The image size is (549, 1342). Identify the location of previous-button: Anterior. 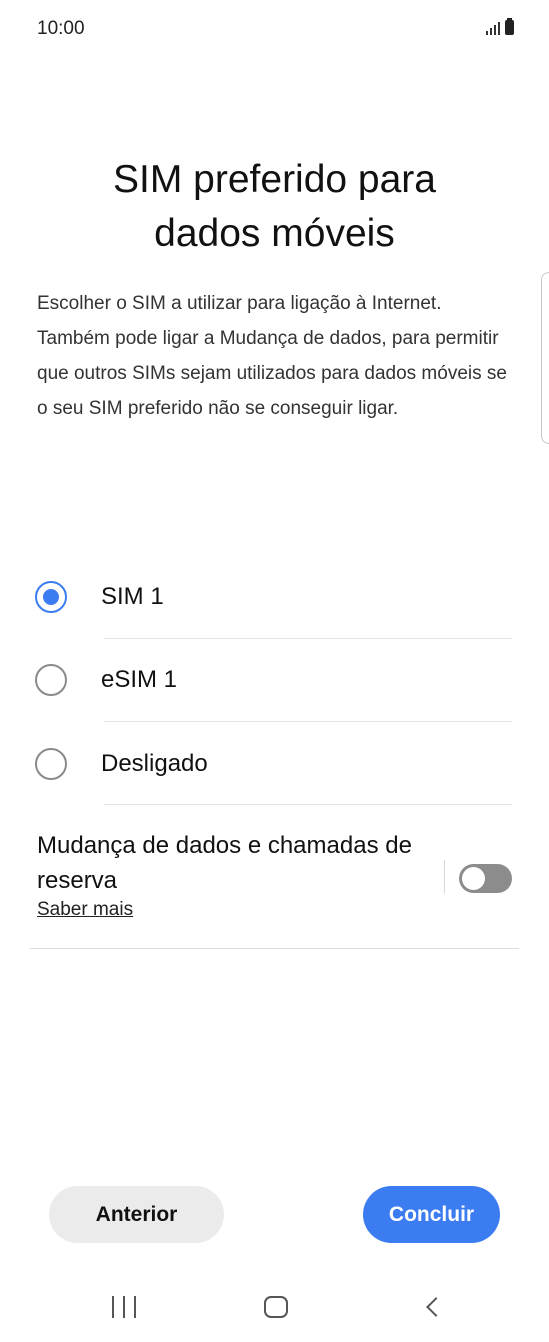
(136, 1214).